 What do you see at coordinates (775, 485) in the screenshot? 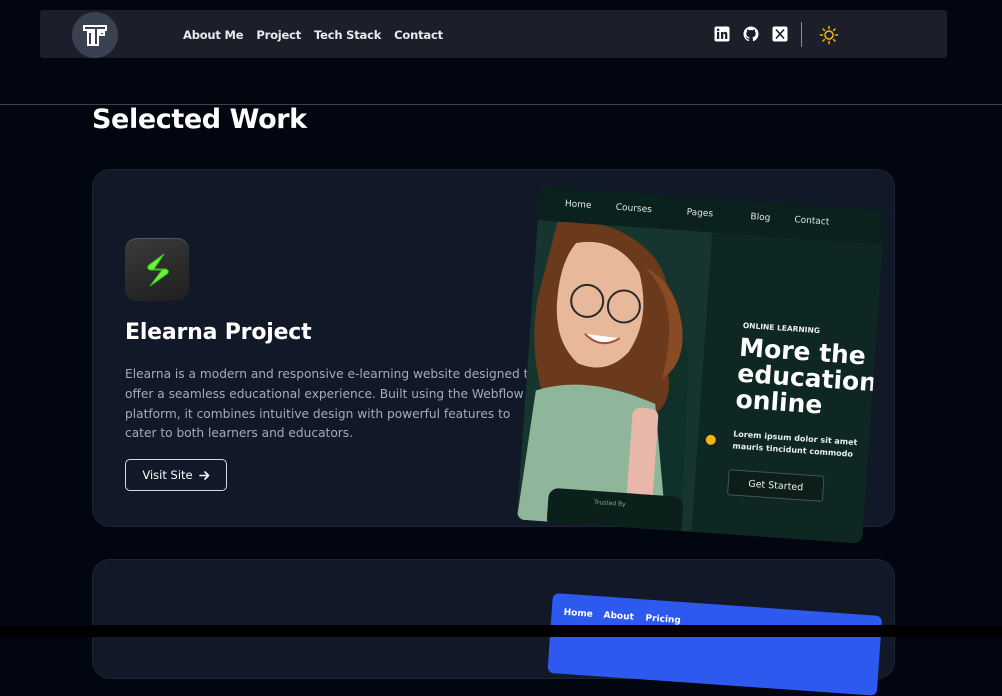
I see `mockup-get-started-button: Get Started` at bounding box center [775, 485].